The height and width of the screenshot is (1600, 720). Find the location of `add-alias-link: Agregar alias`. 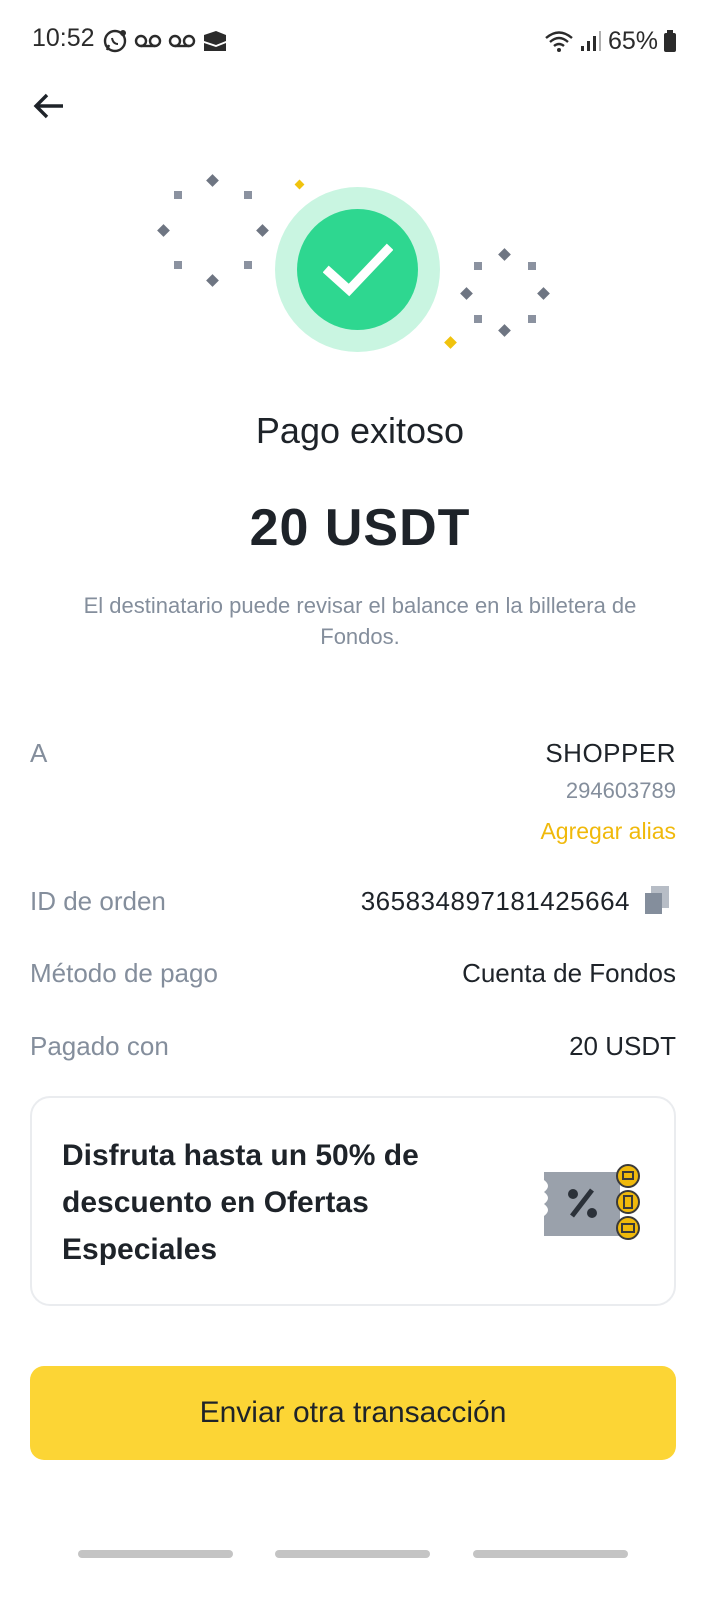

add-alias-link: Agregar alias is located at coordinates (608, 831).